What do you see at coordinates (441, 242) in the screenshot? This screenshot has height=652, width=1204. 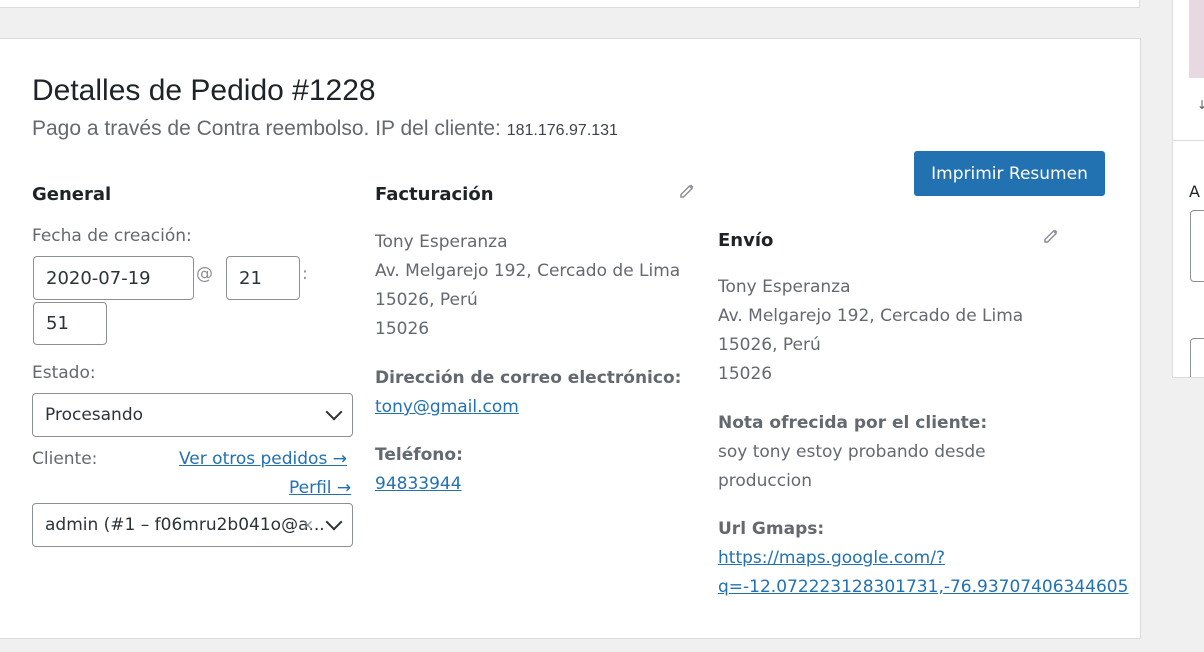 I see `billing-address-line: Tony Esperanza` at bounding box center [441, 242].